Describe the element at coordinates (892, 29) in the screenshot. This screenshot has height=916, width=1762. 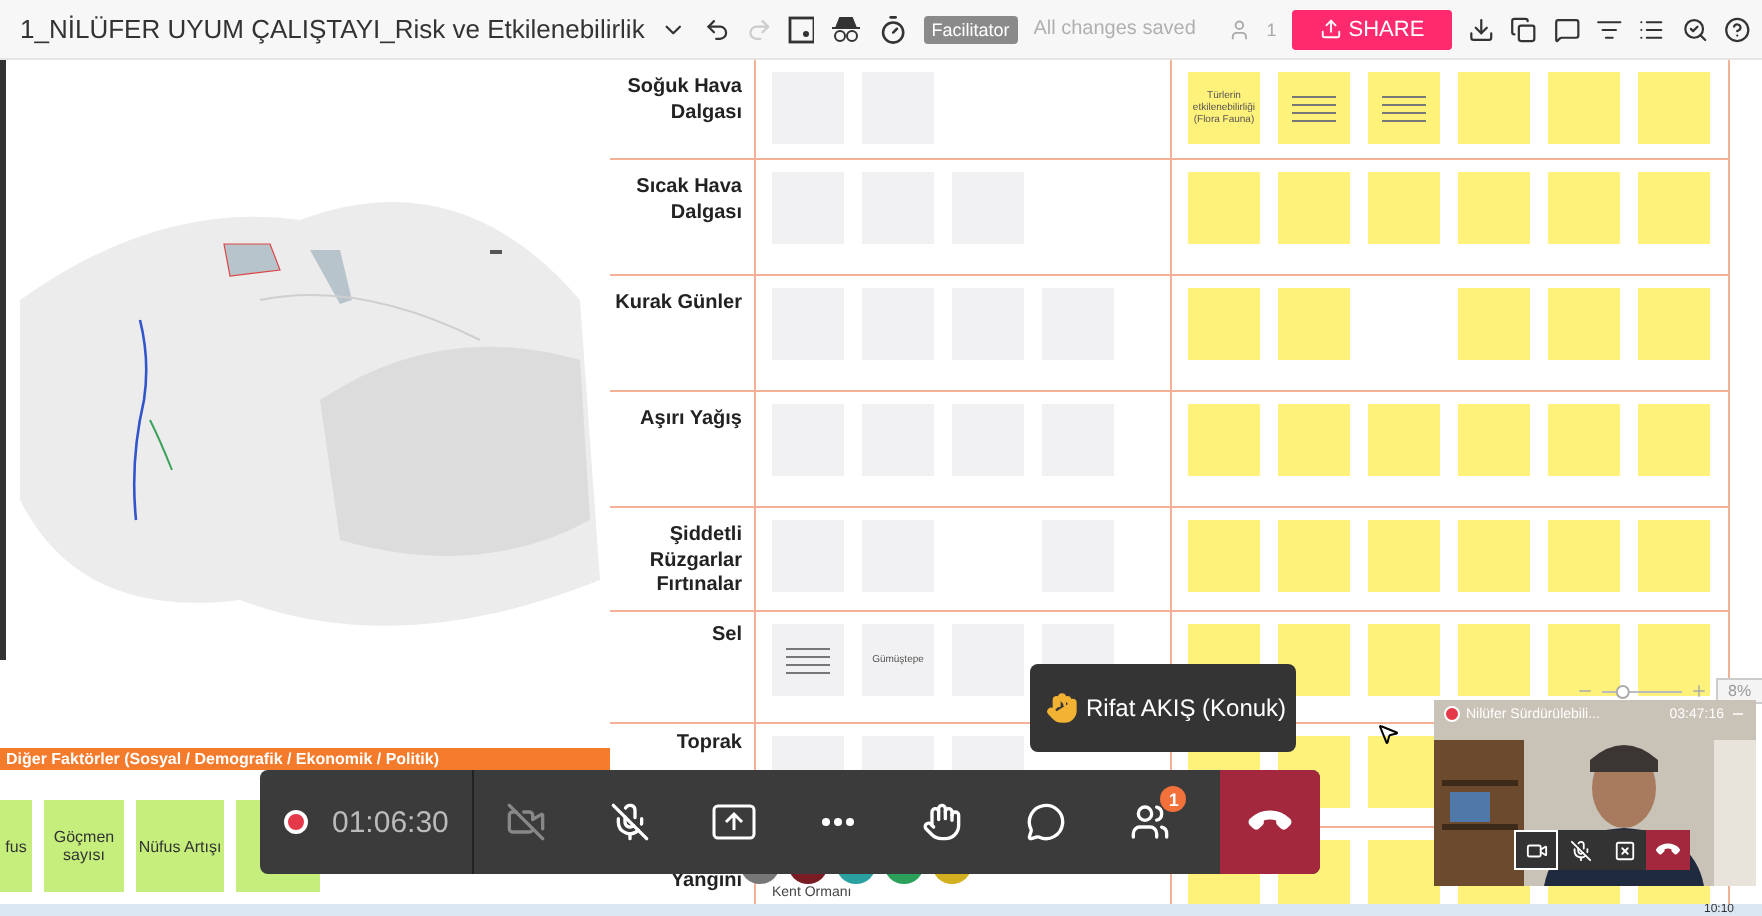
I see `timer-icon` at that location.